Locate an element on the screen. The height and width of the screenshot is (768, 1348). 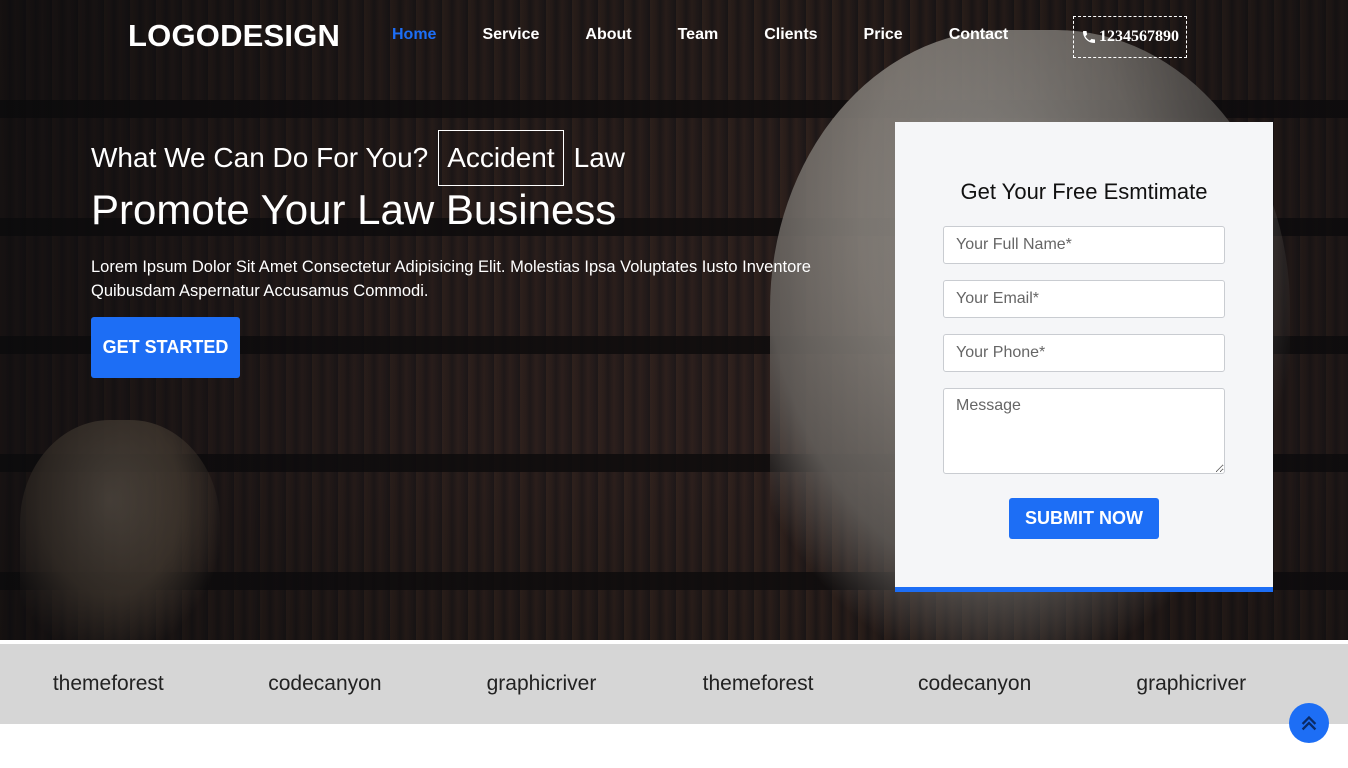
phone-button: 1234567890 is located at coordinates (1130, 37).